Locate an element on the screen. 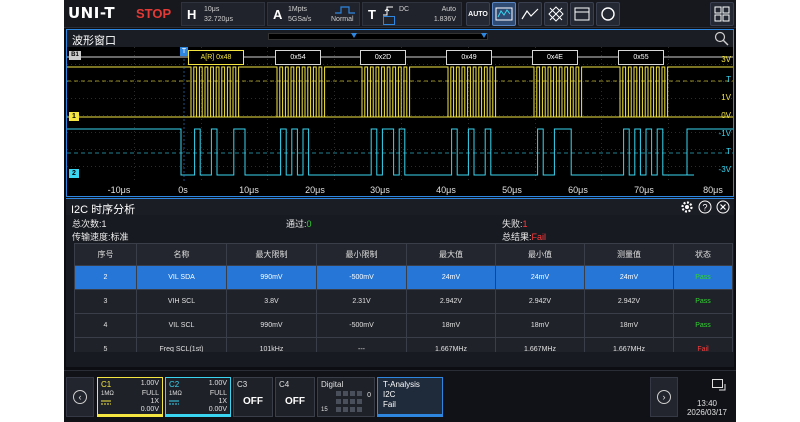  trigger-settings: T DC Auto 1.836V is located at coordinates (412, 14).